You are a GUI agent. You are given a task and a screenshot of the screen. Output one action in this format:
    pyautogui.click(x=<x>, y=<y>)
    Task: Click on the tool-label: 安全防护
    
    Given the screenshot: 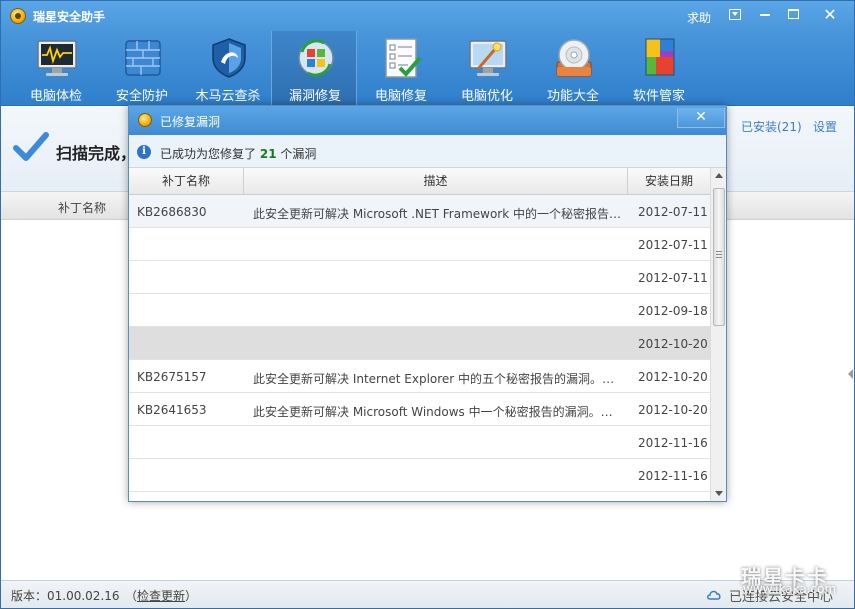 What is the action you would take?
    pyautogui.click(x=141, y=96)
    